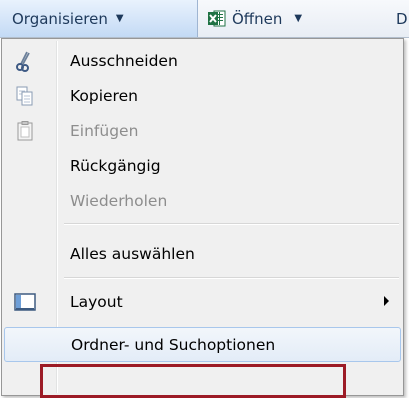 Image resolution: width=409 pixels, height=398 pixels. What do you see at coordinates (286, 18) in the screenshot?
I see `open-button: Öffnen ▼` at bounding box center [286, 18].